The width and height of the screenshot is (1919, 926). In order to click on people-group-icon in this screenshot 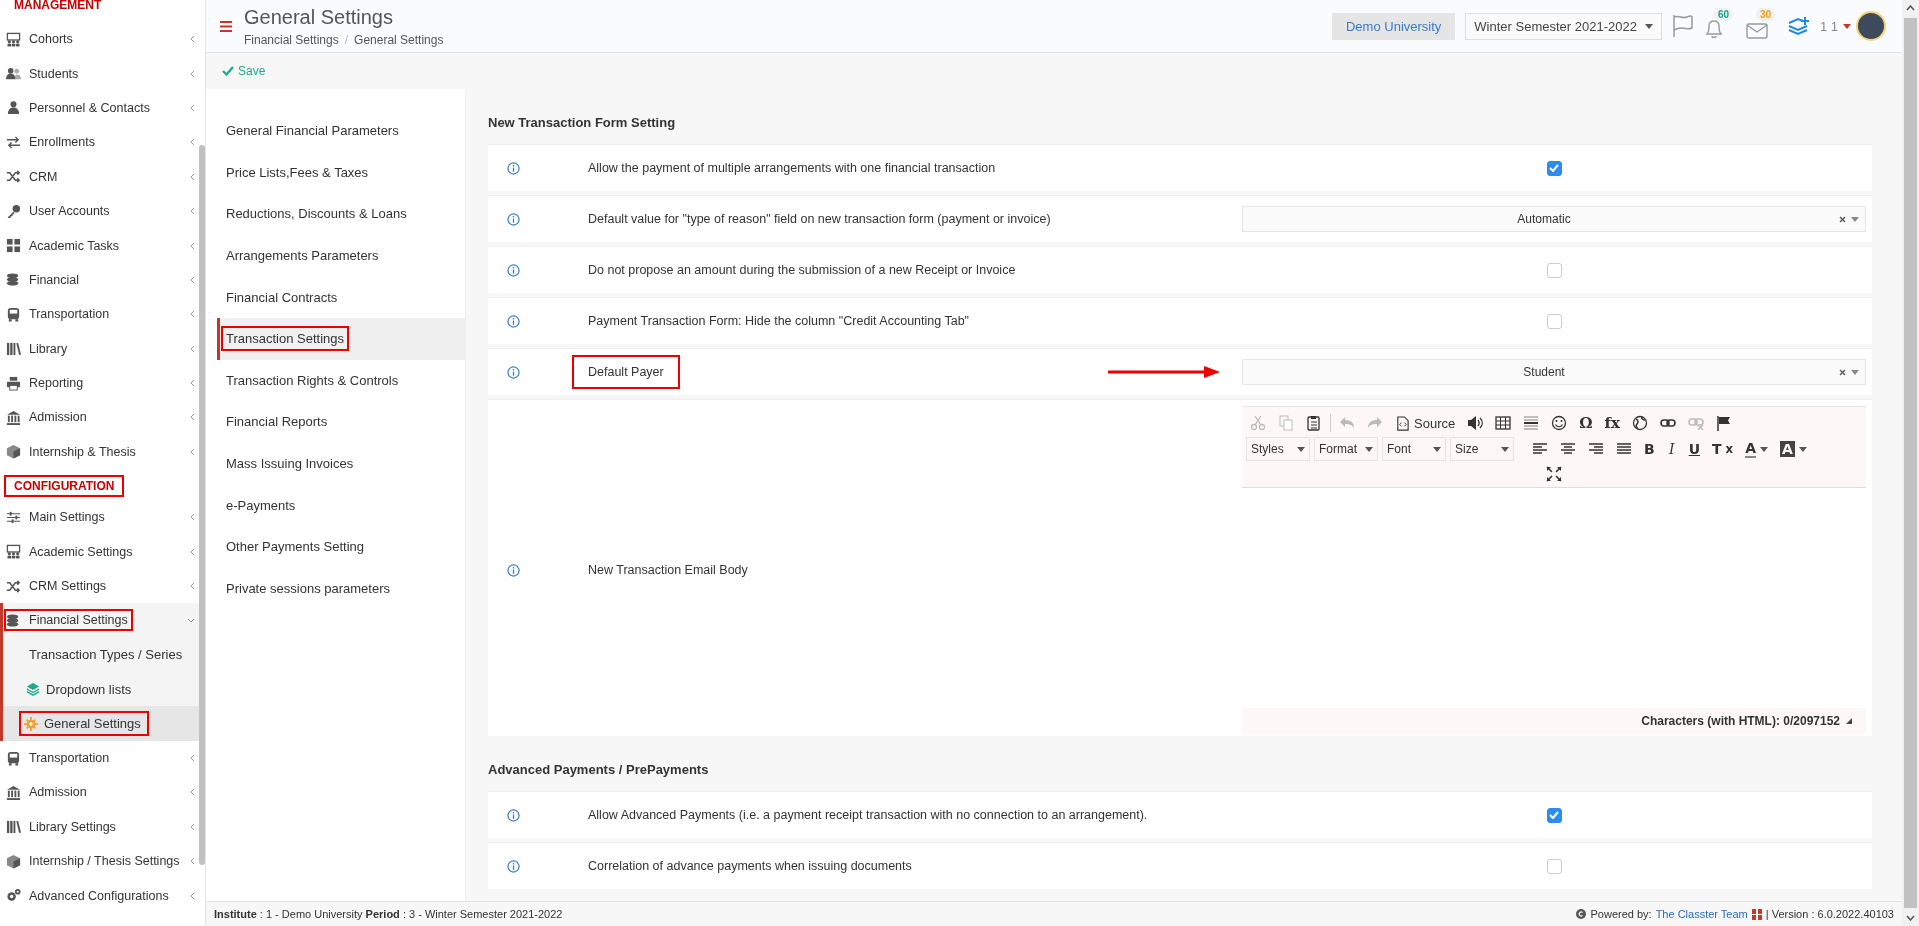, I will do `click(13, 552)`.